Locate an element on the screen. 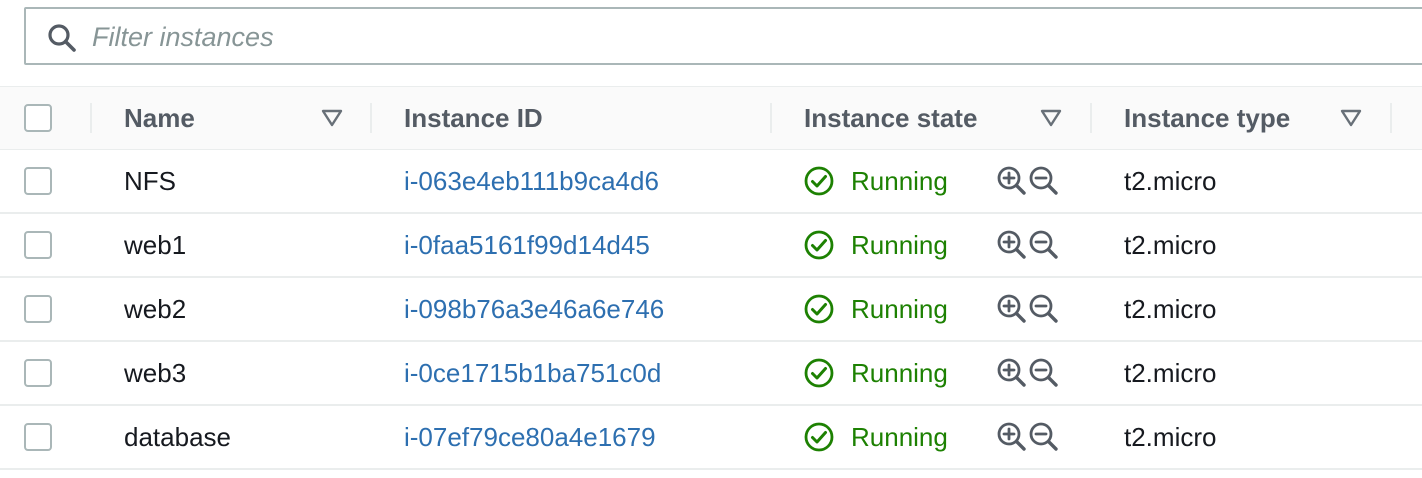 This screenshot has width=1422, height=478. column-header-instance-id: Instance ID is located at coordinates (473, 118).